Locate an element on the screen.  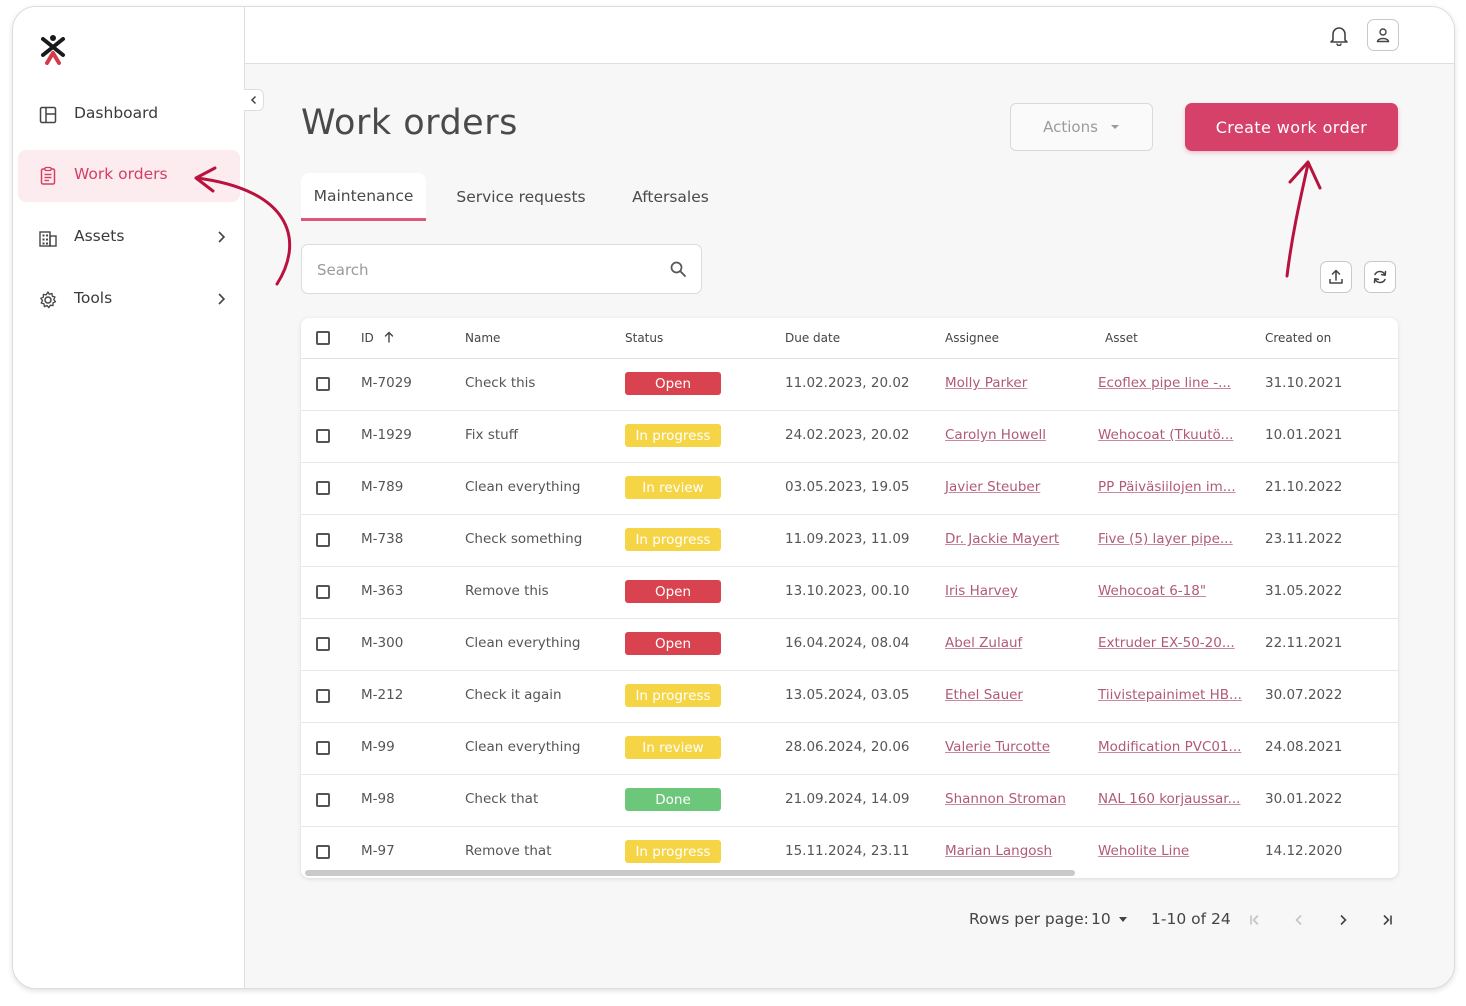
export-button is located at coordinates (1336, 277).